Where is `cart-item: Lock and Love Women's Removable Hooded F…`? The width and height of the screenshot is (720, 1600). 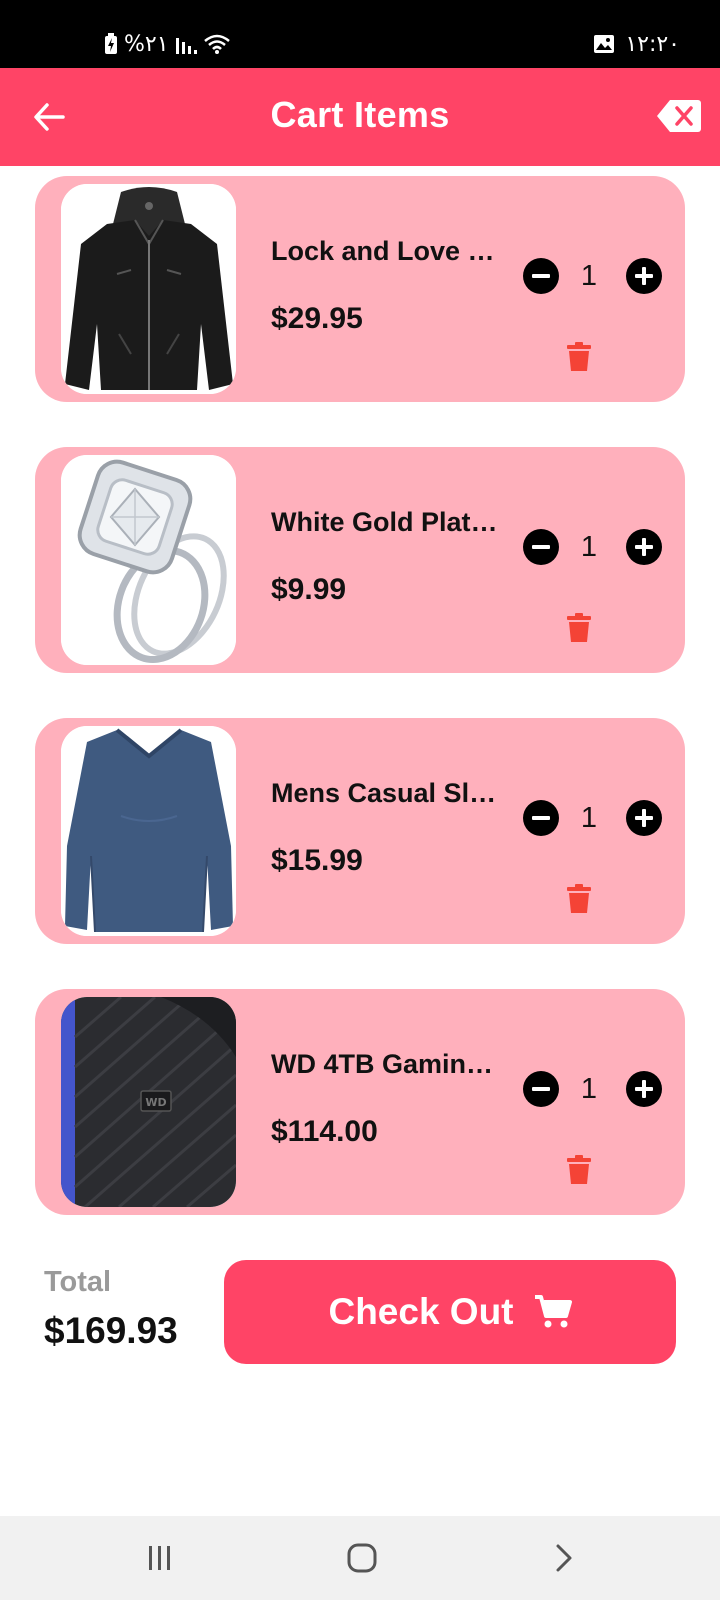
cart-item: Lock and Love Women's Removable Hooded F… is located at coordinates (360, 289).